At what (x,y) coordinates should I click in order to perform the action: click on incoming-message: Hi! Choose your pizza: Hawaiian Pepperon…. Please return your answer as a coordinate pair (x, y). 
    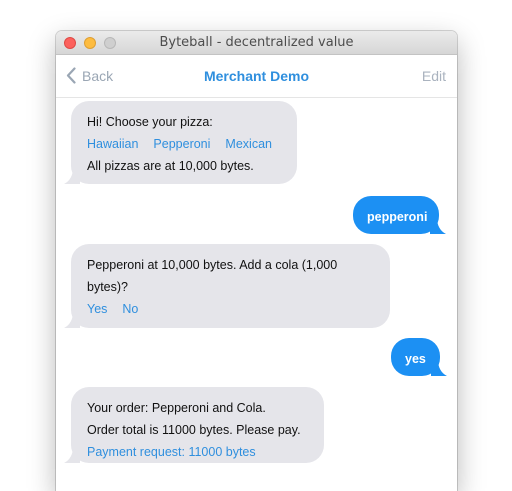
    Looking at the image, I should click on (180, 142).